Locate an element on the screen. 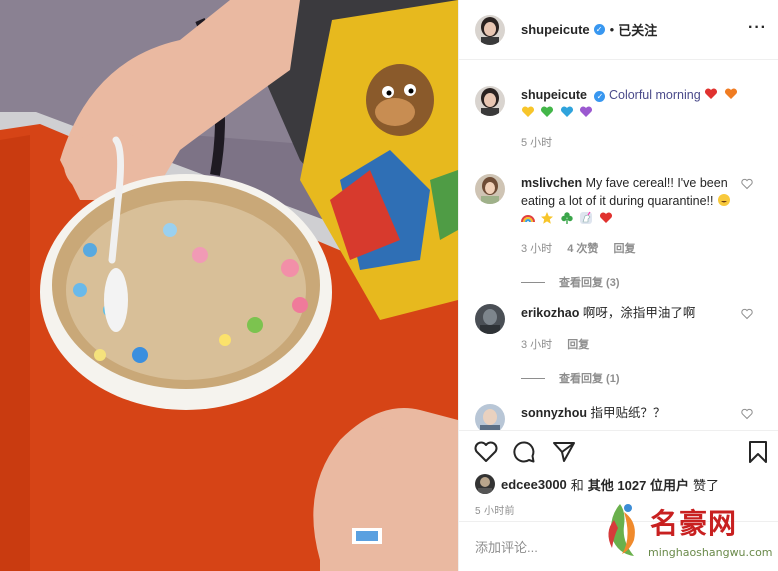 This screenshot has height=571, width=778. star-icon is located at coordinates (547, 218).